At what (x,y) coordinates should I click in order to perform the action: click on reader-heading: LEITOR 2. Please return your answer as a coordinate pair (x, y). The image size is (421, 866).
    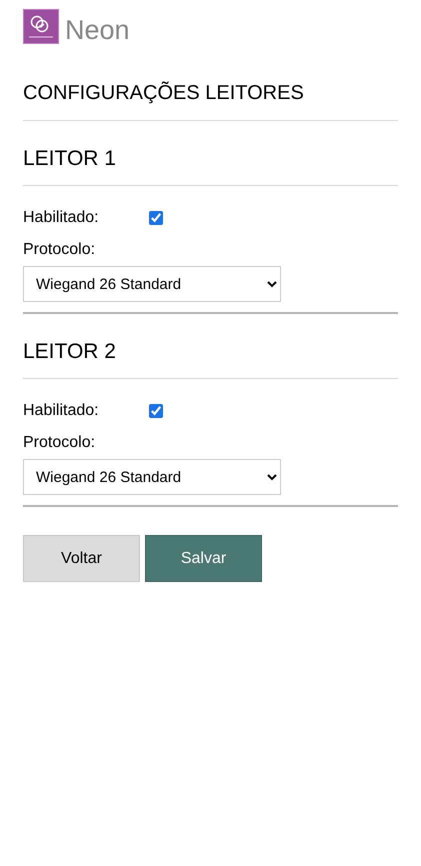
    Looking at the image, I should click on (69, 352).